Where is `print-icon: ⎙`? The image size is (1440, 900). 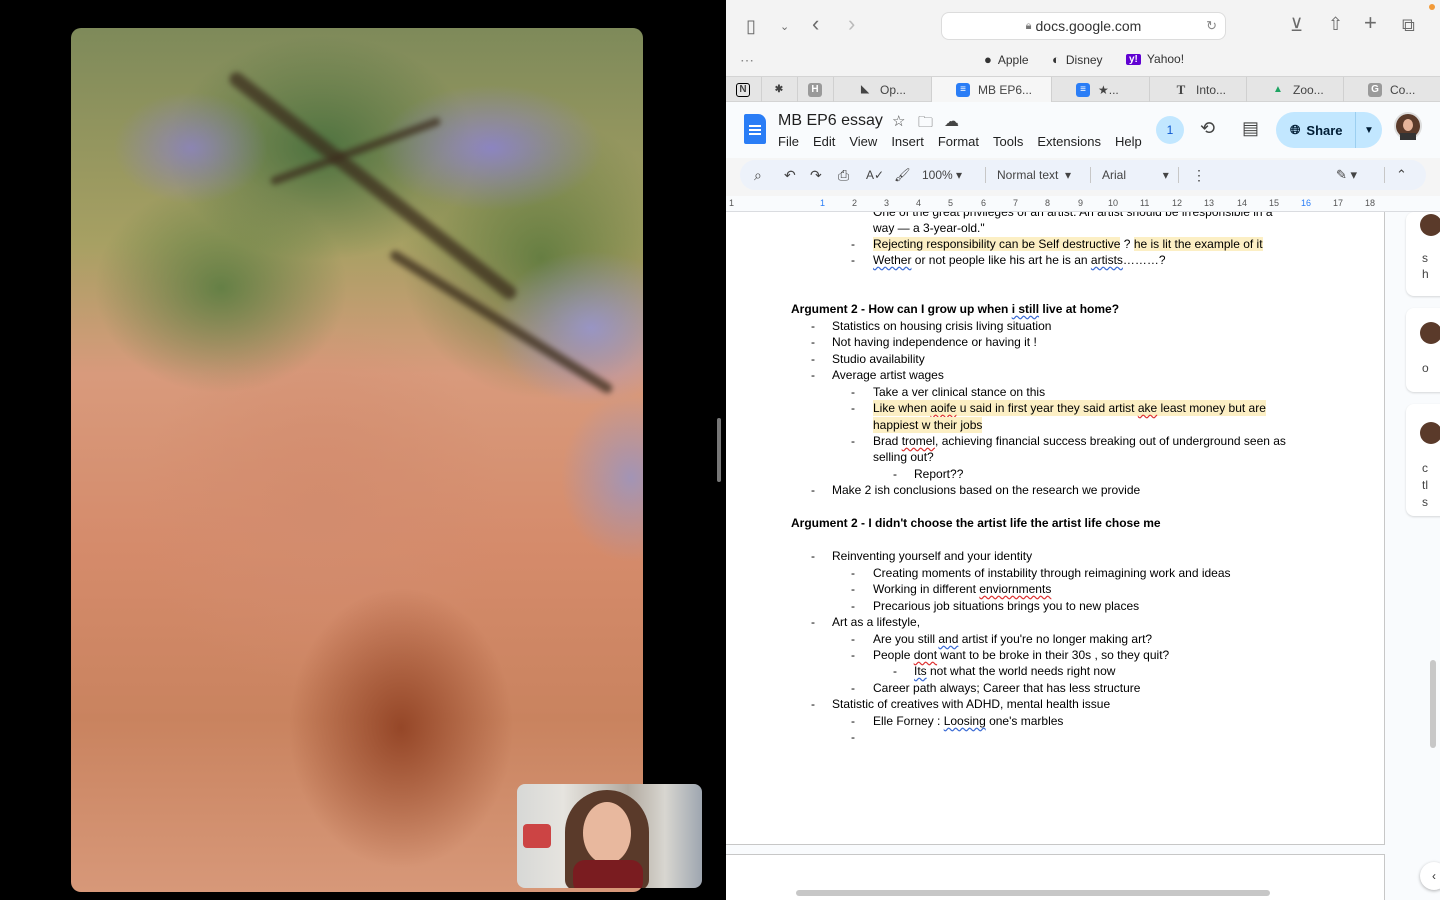
print-icon: ⎙ is located at coordinates (843, 175).